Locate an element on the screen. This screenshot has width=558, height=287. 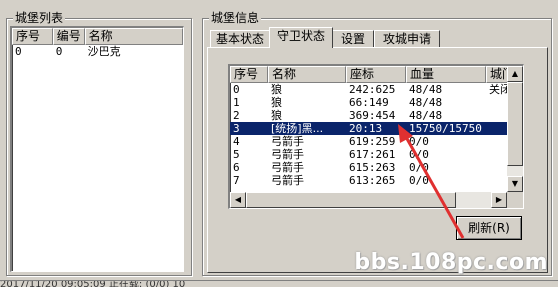
table-row: 0 0 沙巴克 is located at coordinates (97, 51).